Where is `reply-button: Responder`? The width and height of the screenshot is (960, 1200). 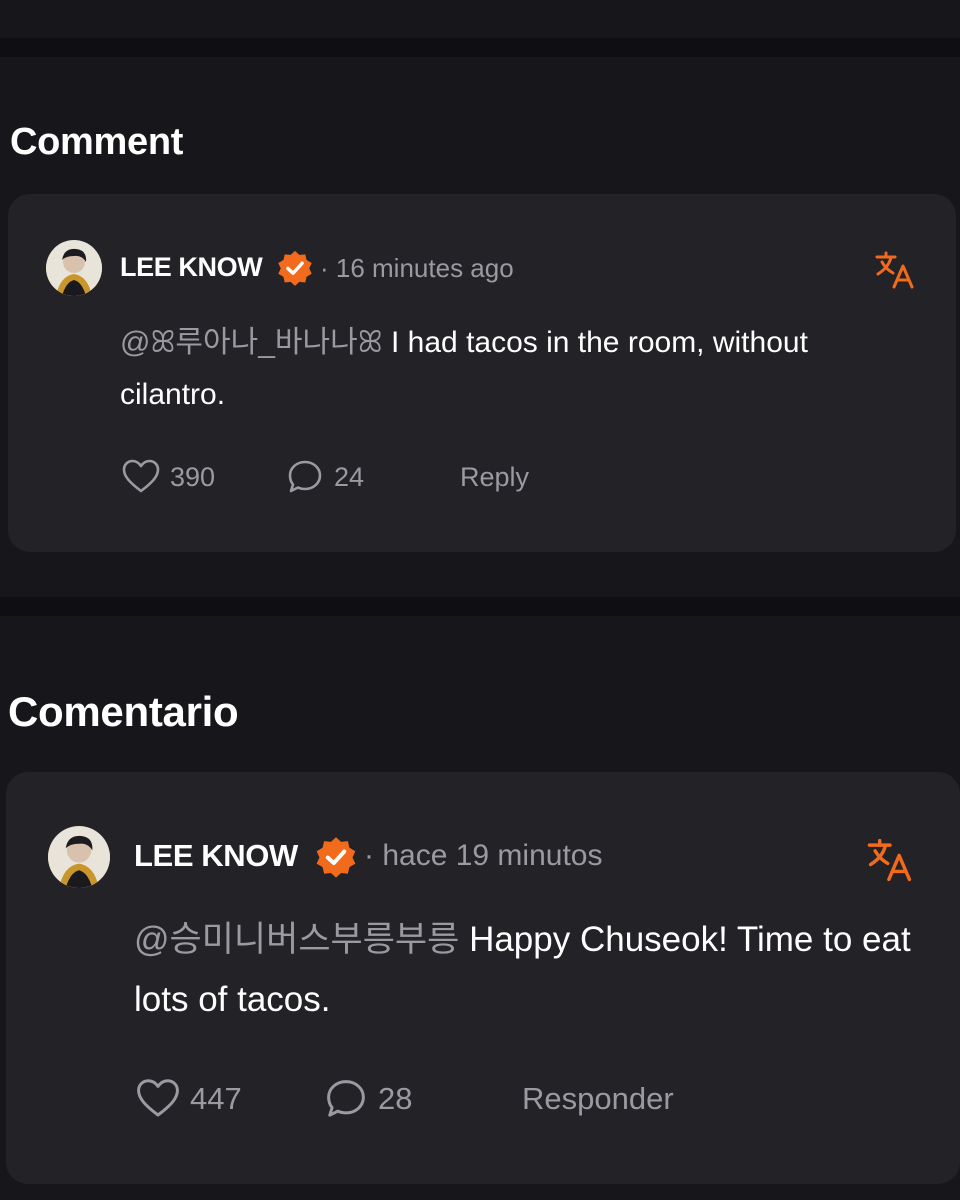
reply-button: Responder is located at coordinates (598, 1099).